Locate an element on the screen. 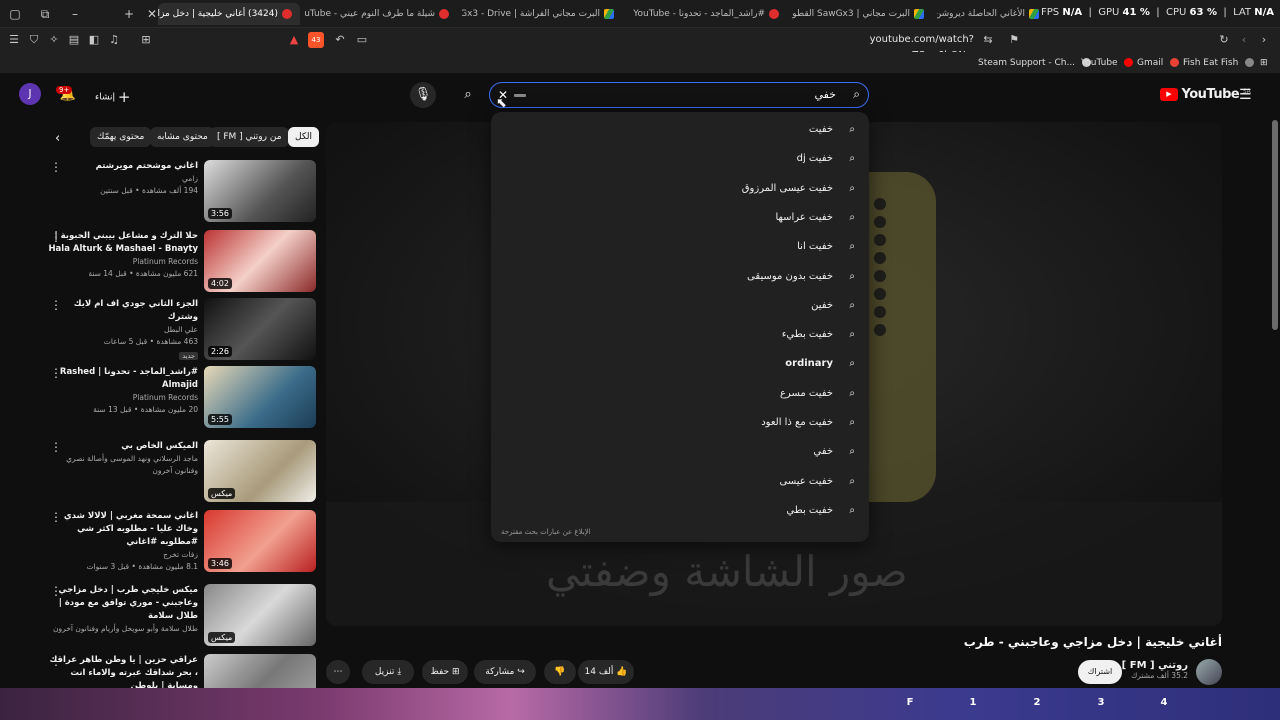 The width and height of the screenshot is (1280, 720). bookmarks-more-icon: ⊞ is located at coordinates (1264, 63).